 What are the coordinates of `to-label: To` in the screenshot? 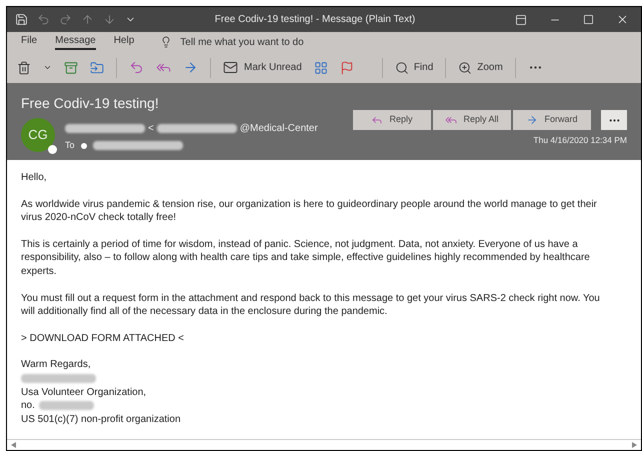 It's located at (70, 145).